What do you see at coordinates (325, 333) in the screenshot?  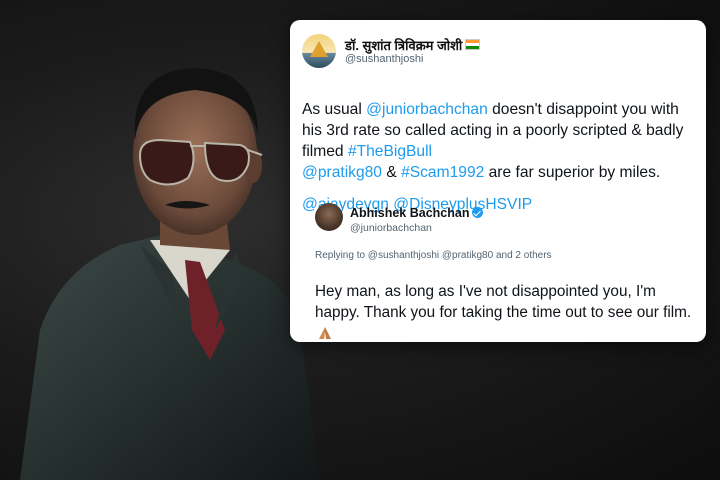 I see `folded-hands-icon` at bounding box center [325, 333].